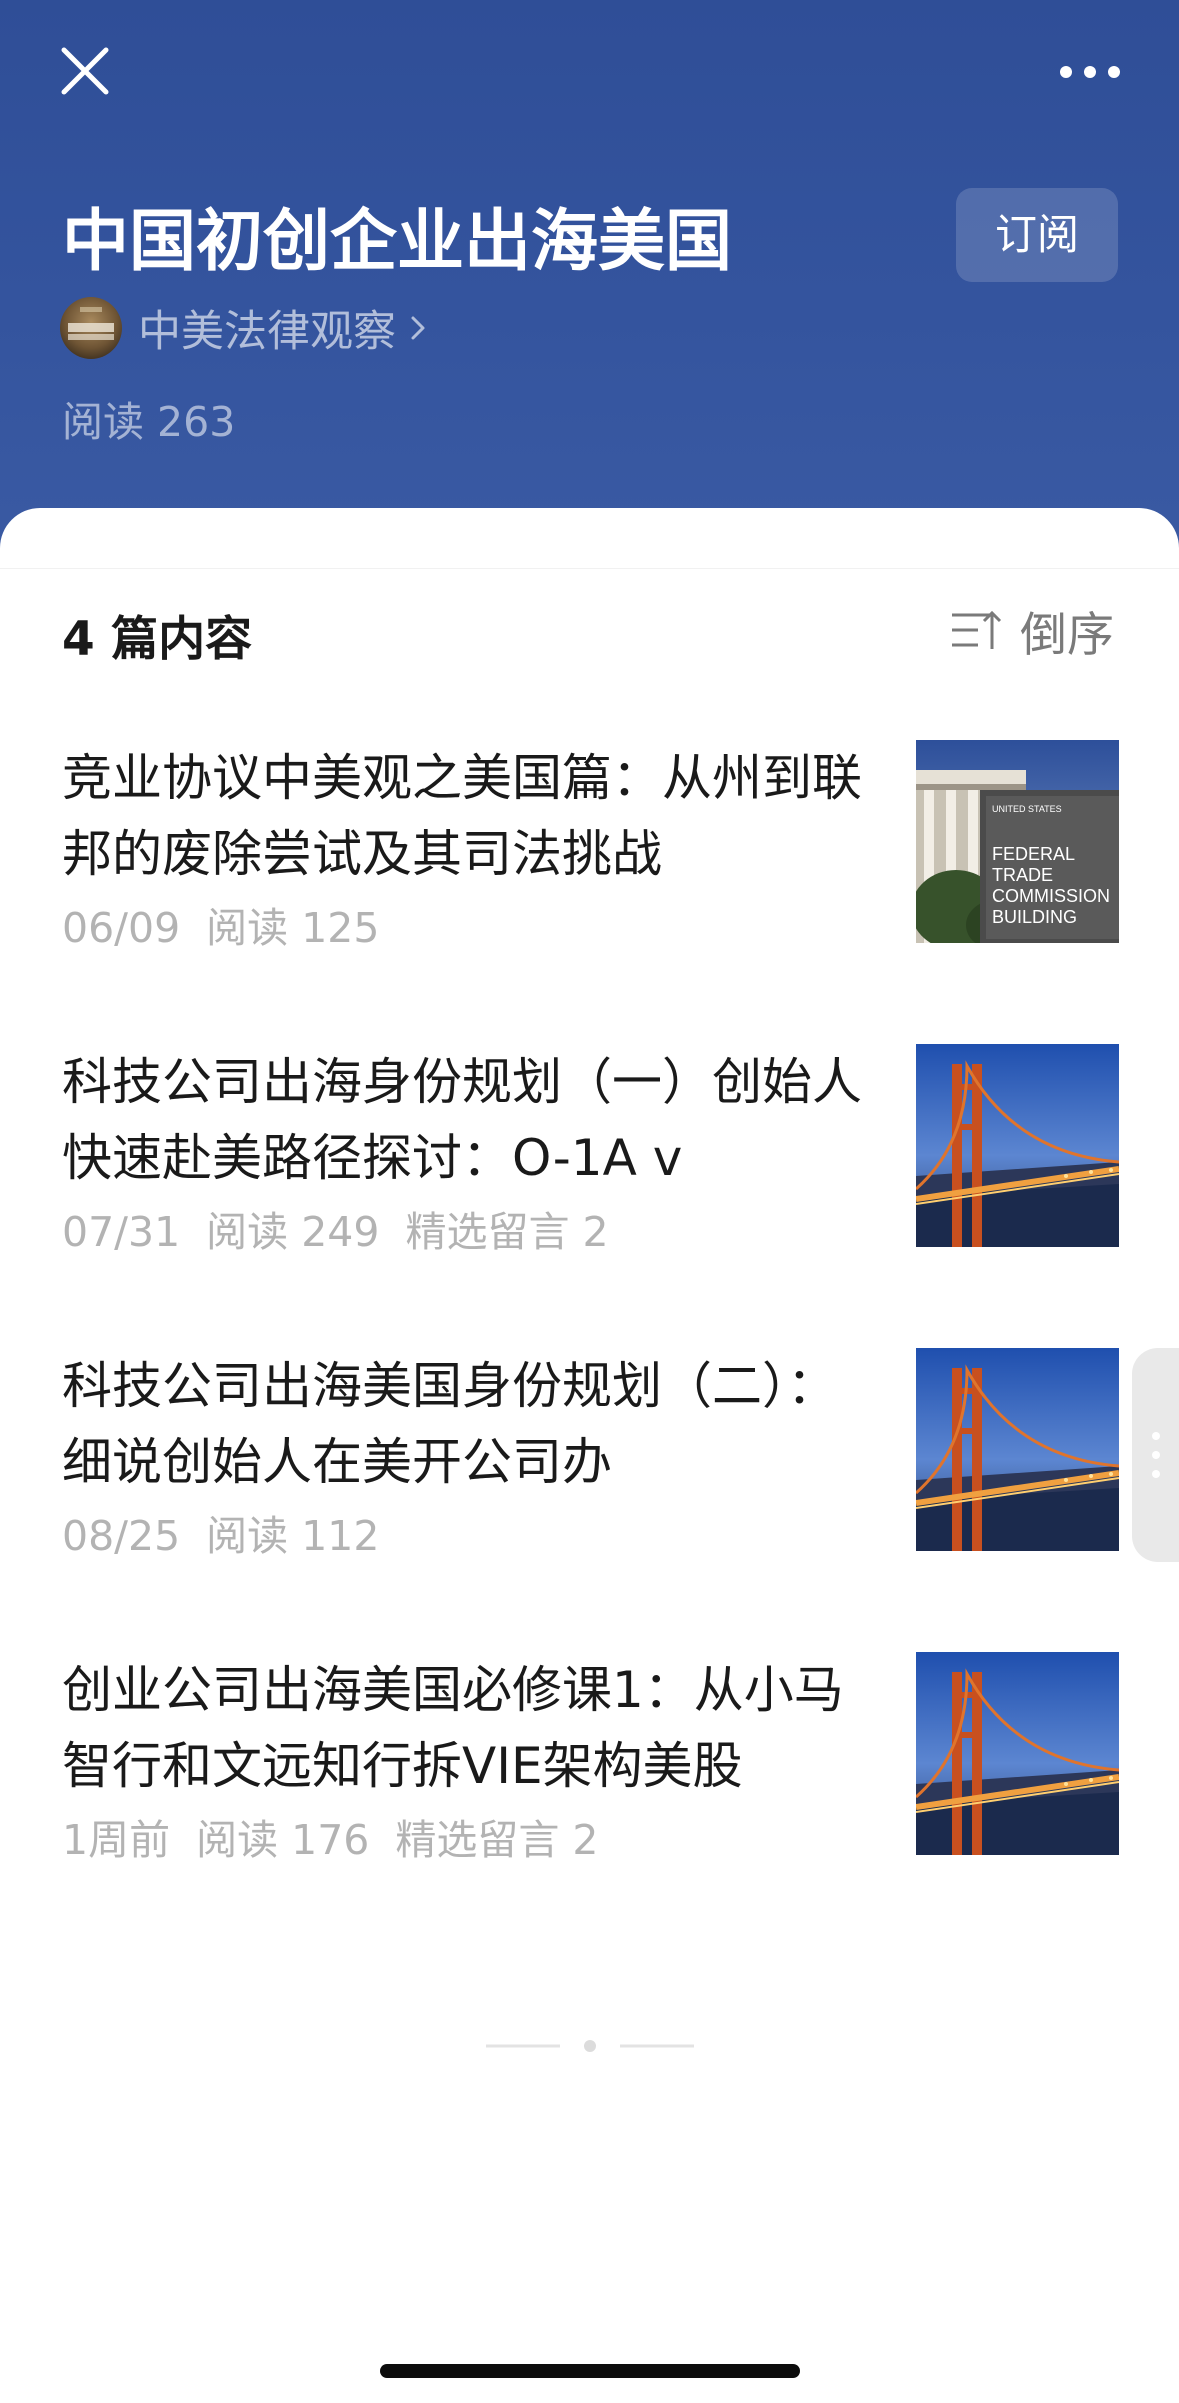 The image size is (1179, 2403). I want to click on chevron-right-icon, so click(418, 328).